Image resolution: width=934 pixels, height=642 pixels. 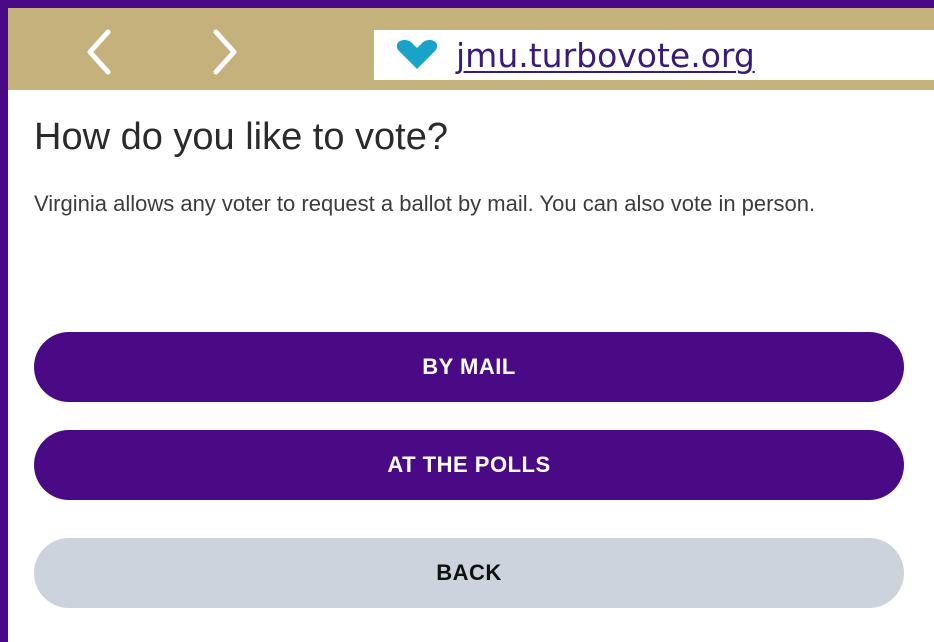 I want to click on heart-icon, so click(x=417, y=54).